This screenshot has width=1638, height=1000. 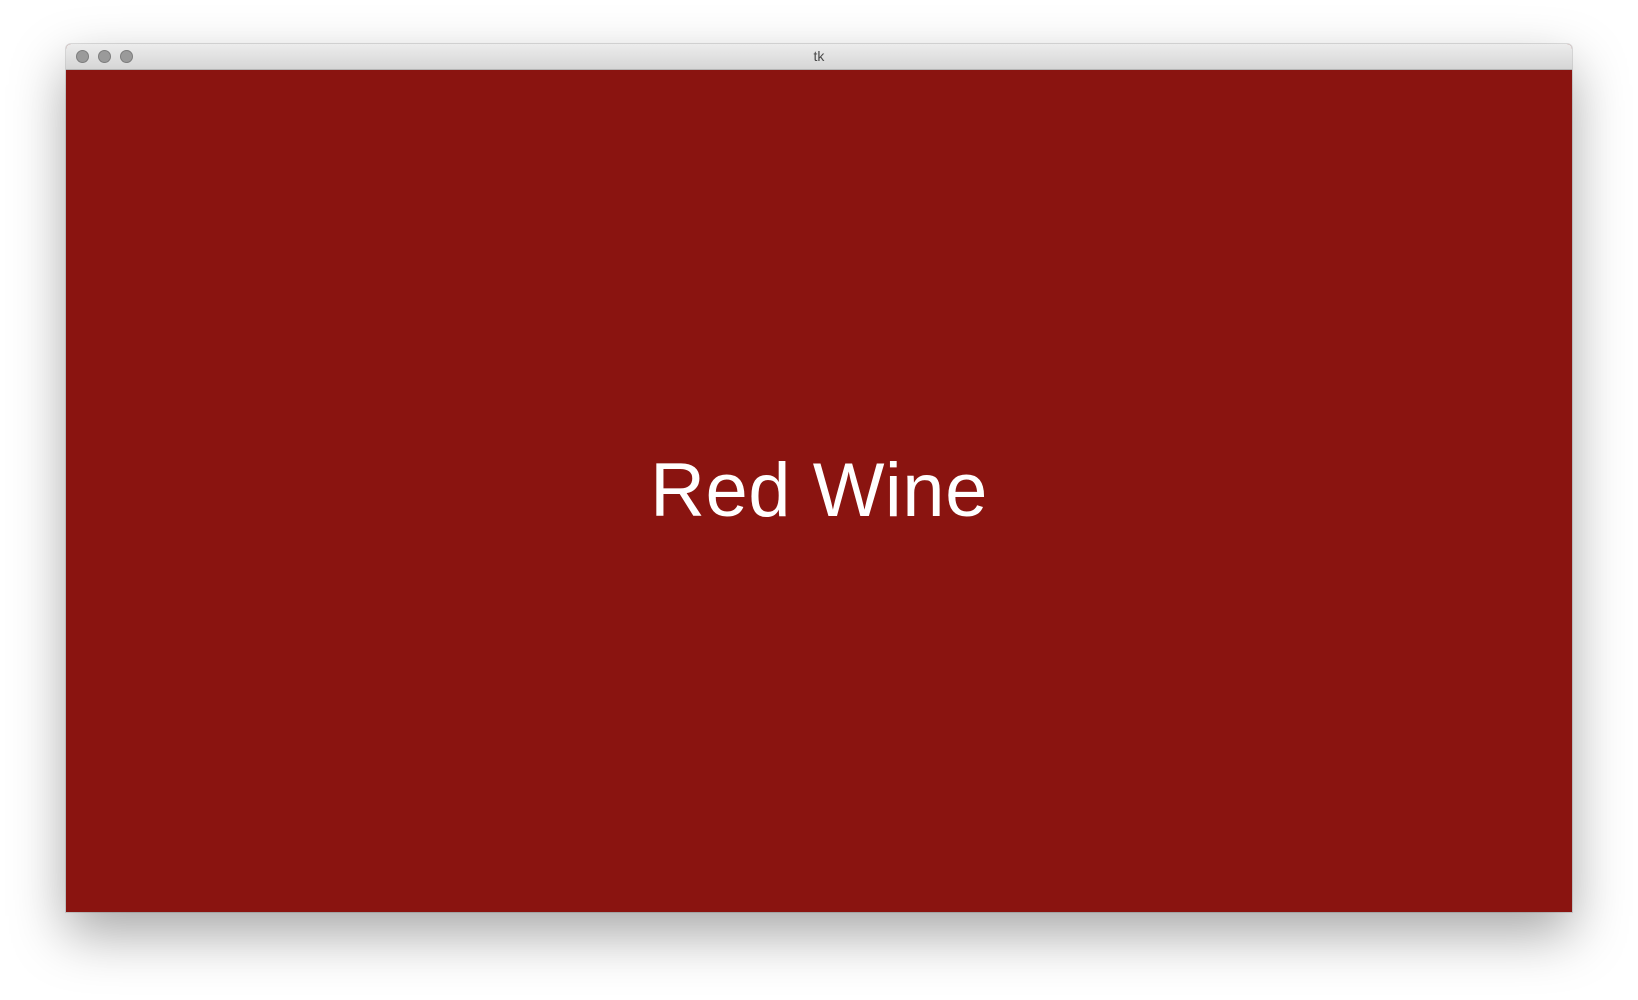 I want to click on title-bar: tk, so click(x=819, y=57).